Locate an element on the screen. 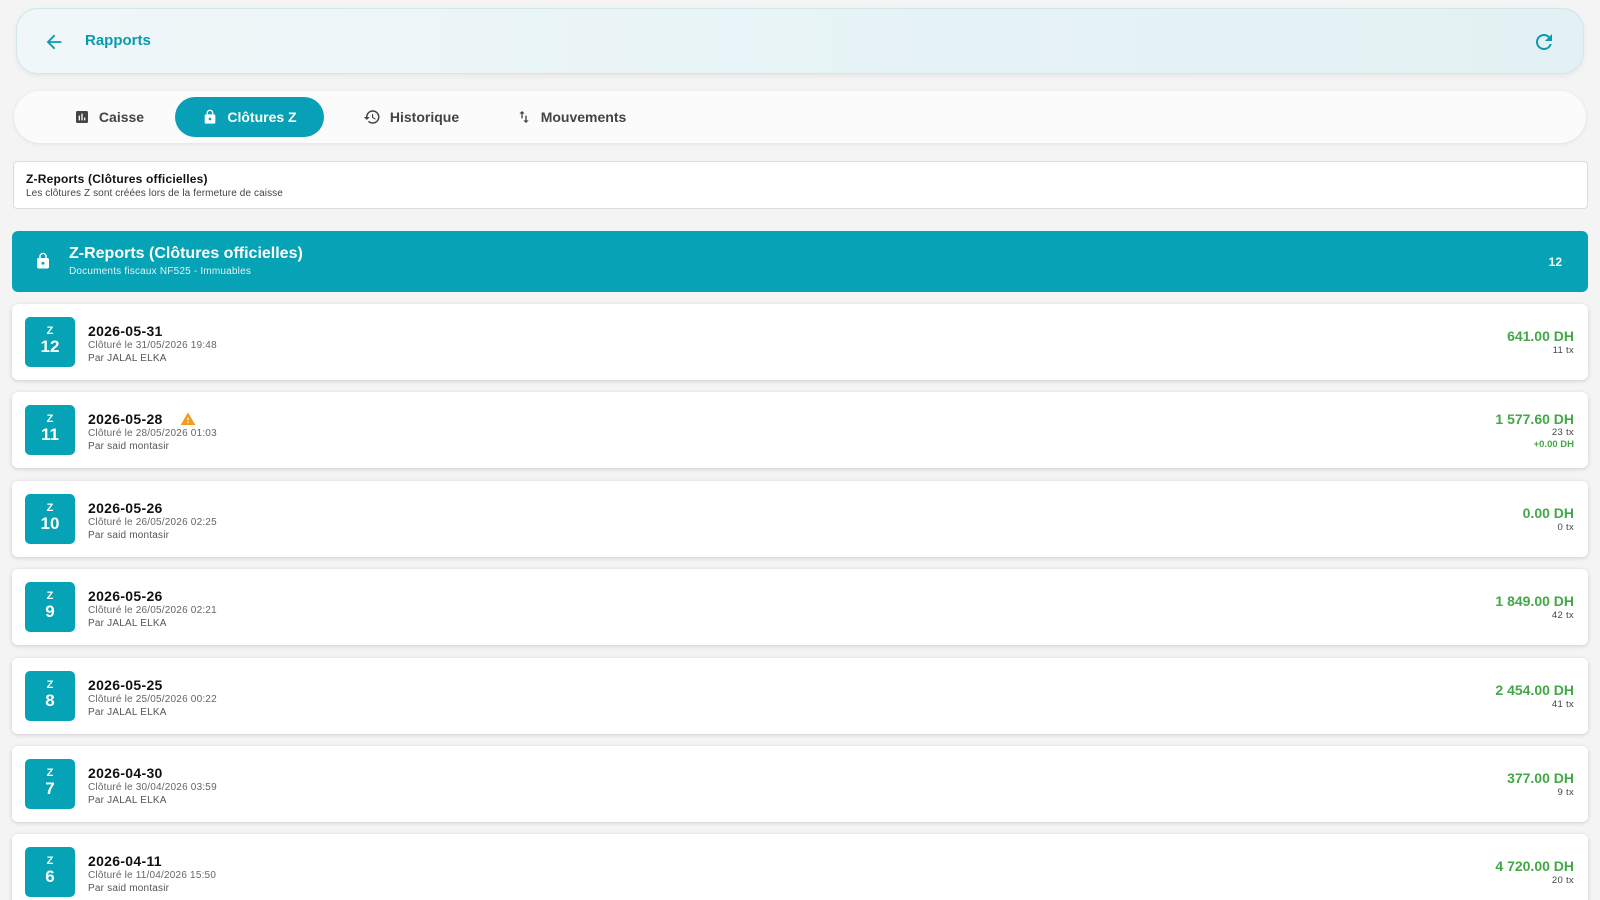 The image size is (1600, 900). tab-label: Historique is located at coordinates (424, 117).